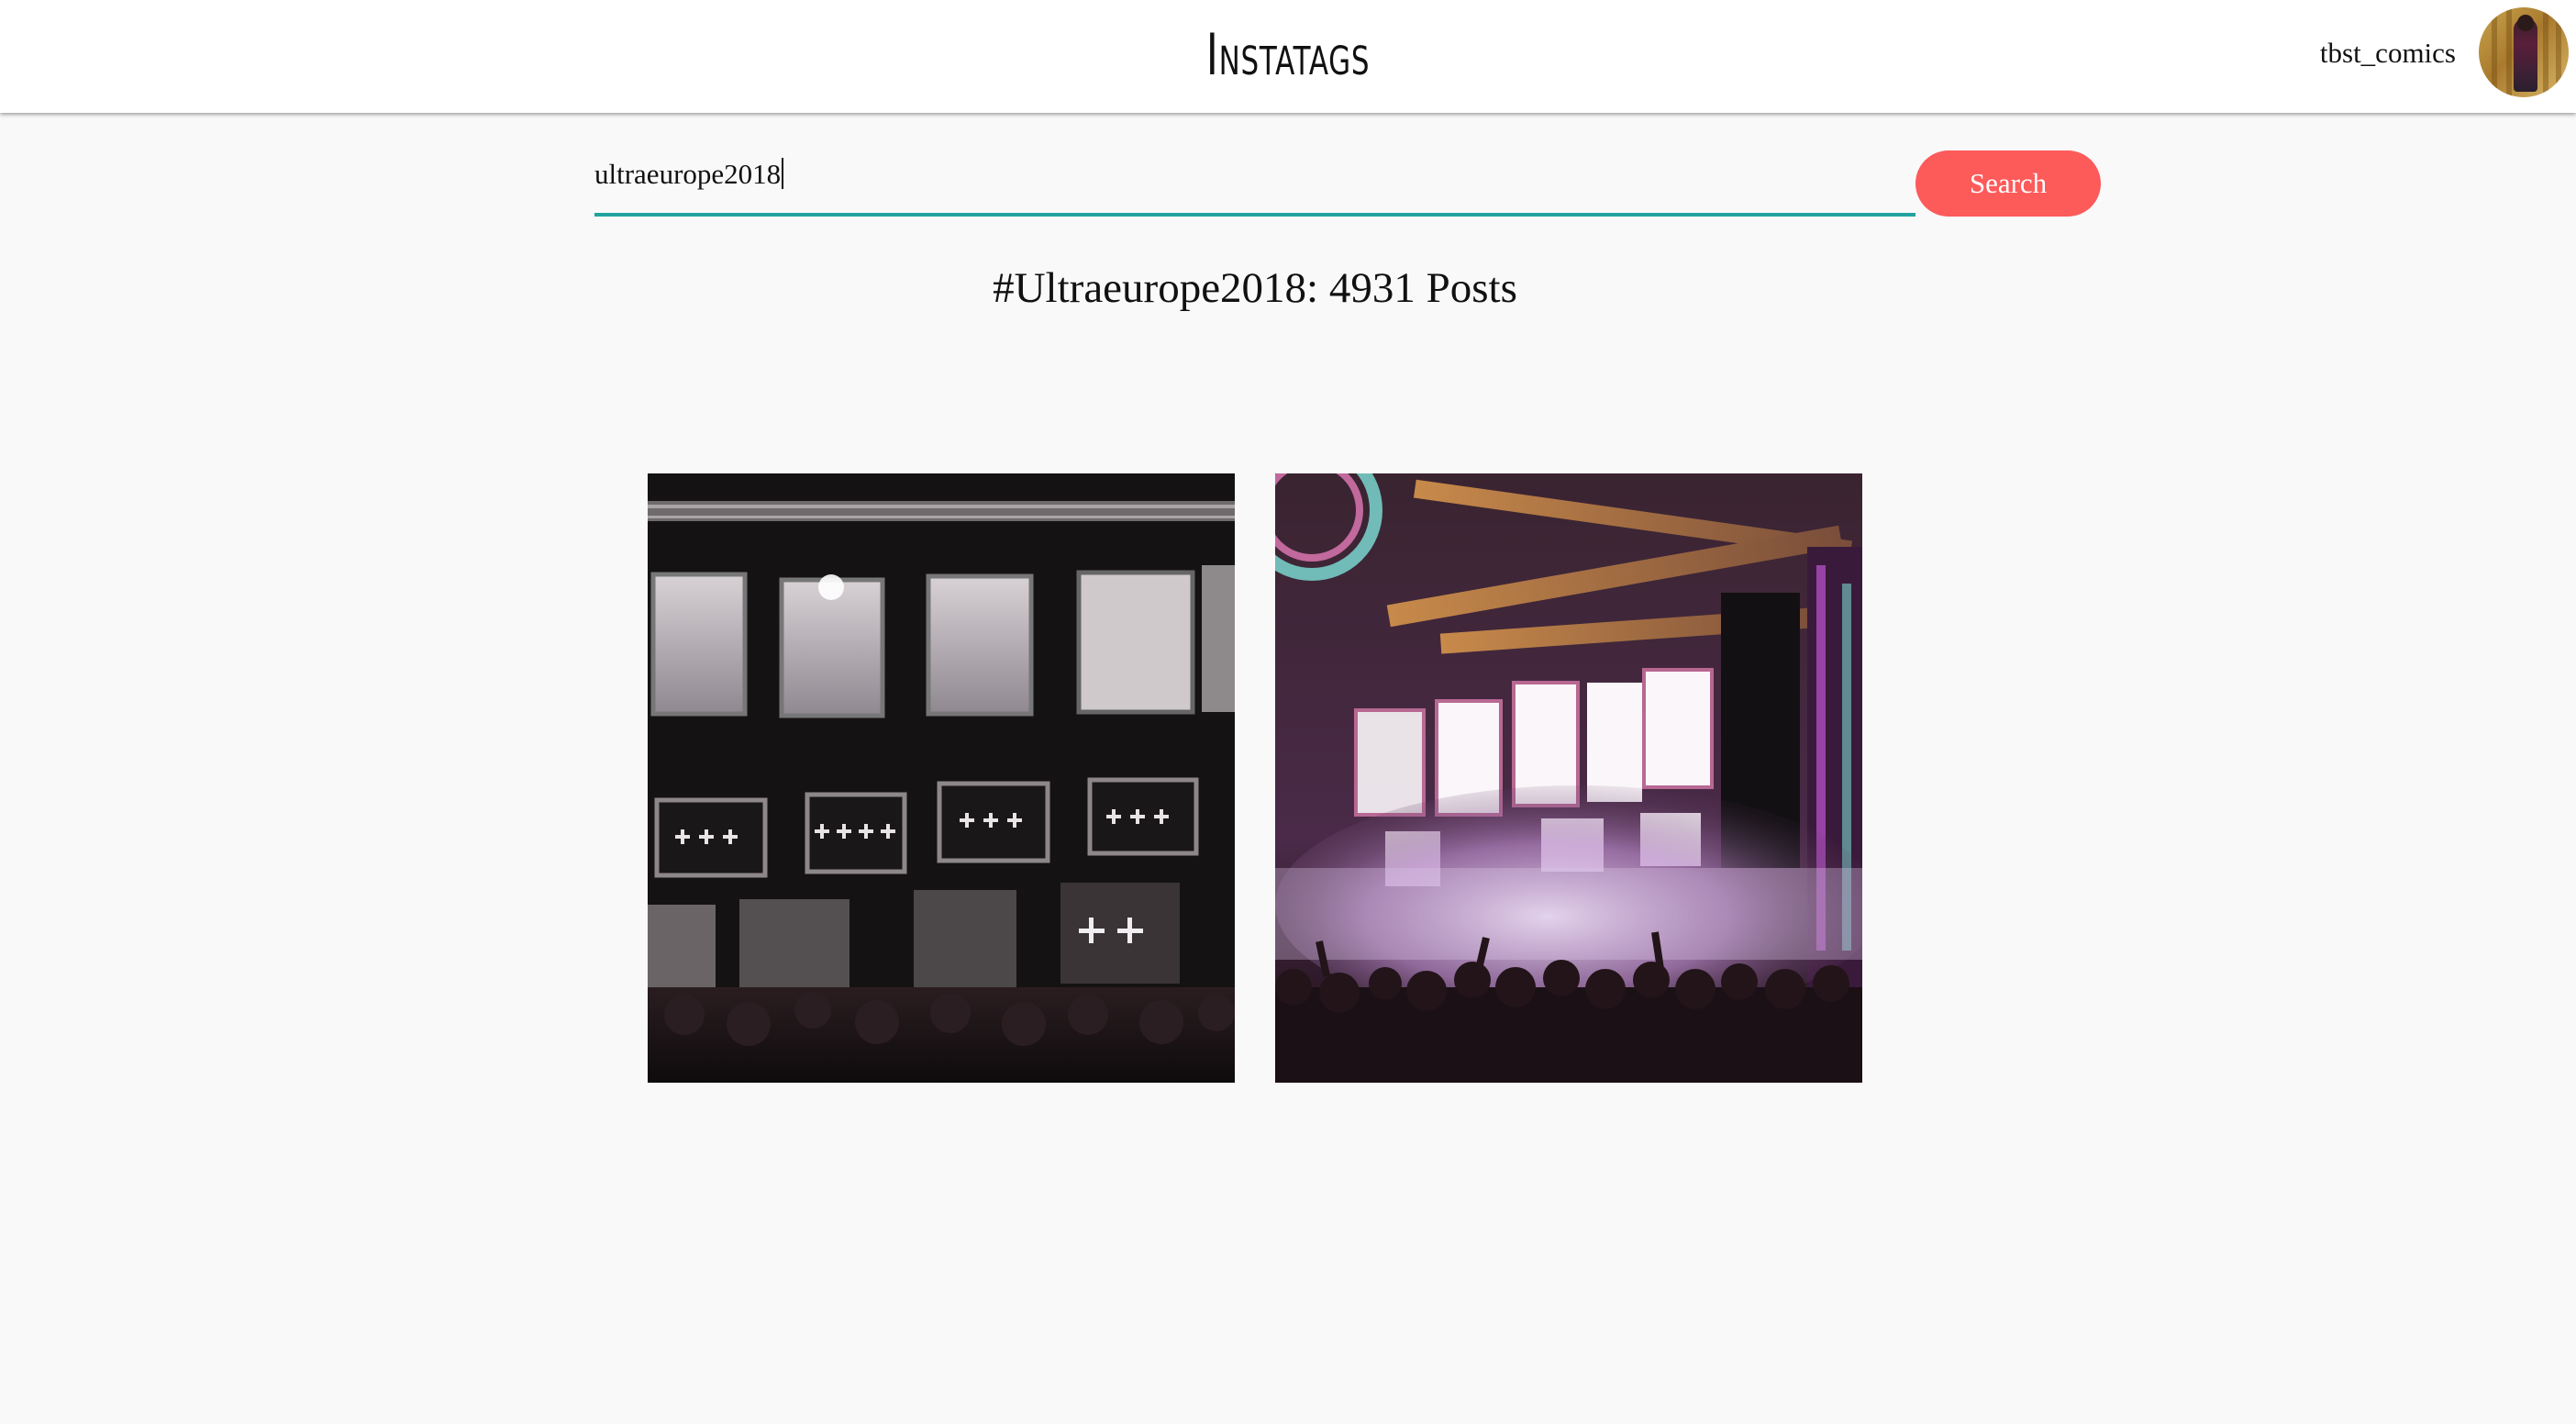 Image resolution: width=2576 pixels, height=1424 pixels. Describe the element at coordinates (2388, 53) in the screenshot. I see `username-label: tbst_comics` at that location.